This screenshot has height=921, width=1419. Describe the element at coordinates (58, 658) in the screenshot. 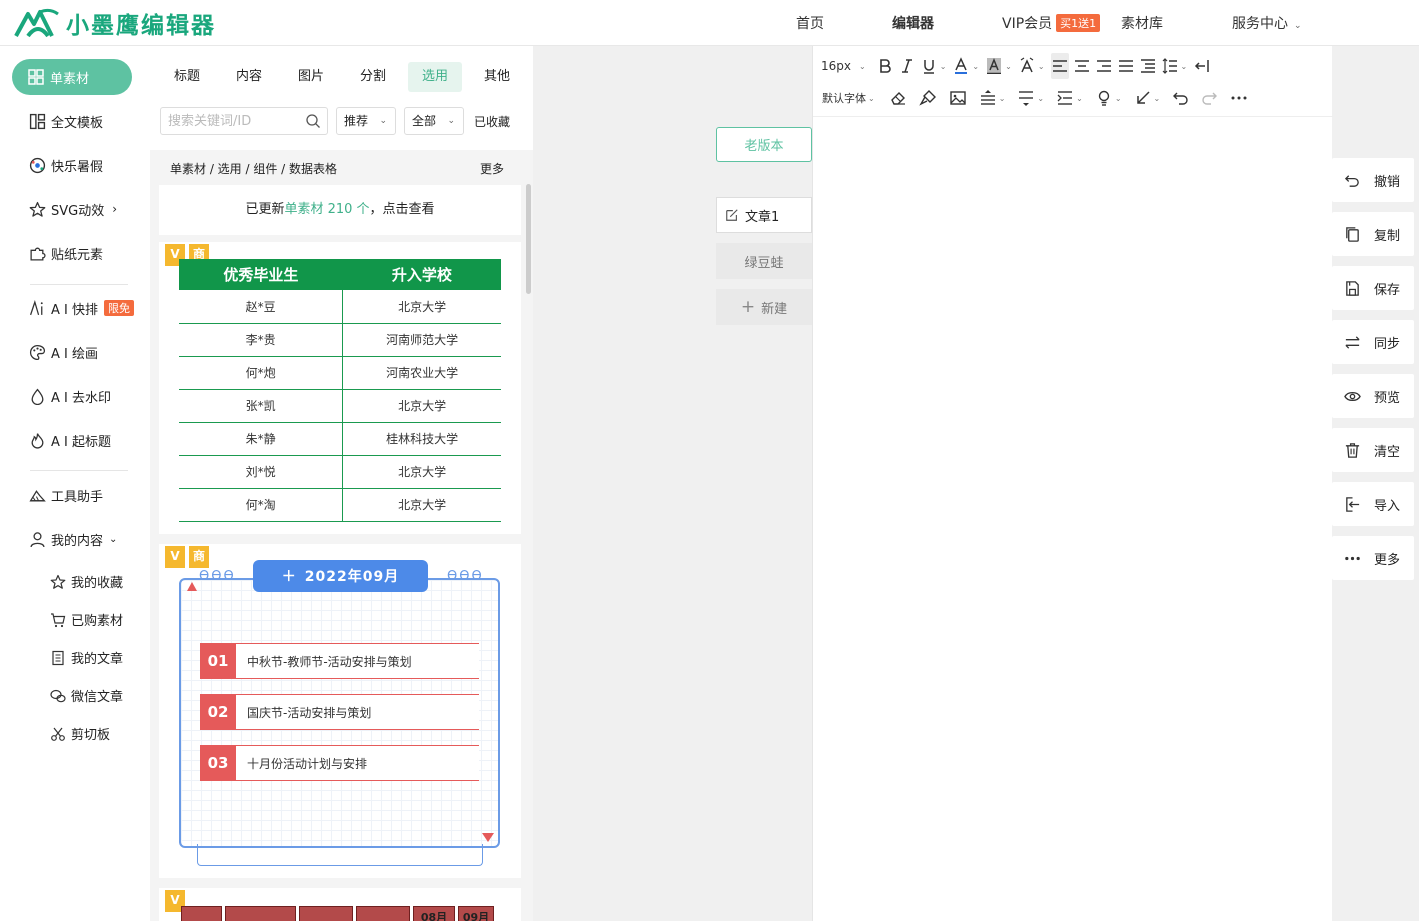

I see `document-icon` at that location.